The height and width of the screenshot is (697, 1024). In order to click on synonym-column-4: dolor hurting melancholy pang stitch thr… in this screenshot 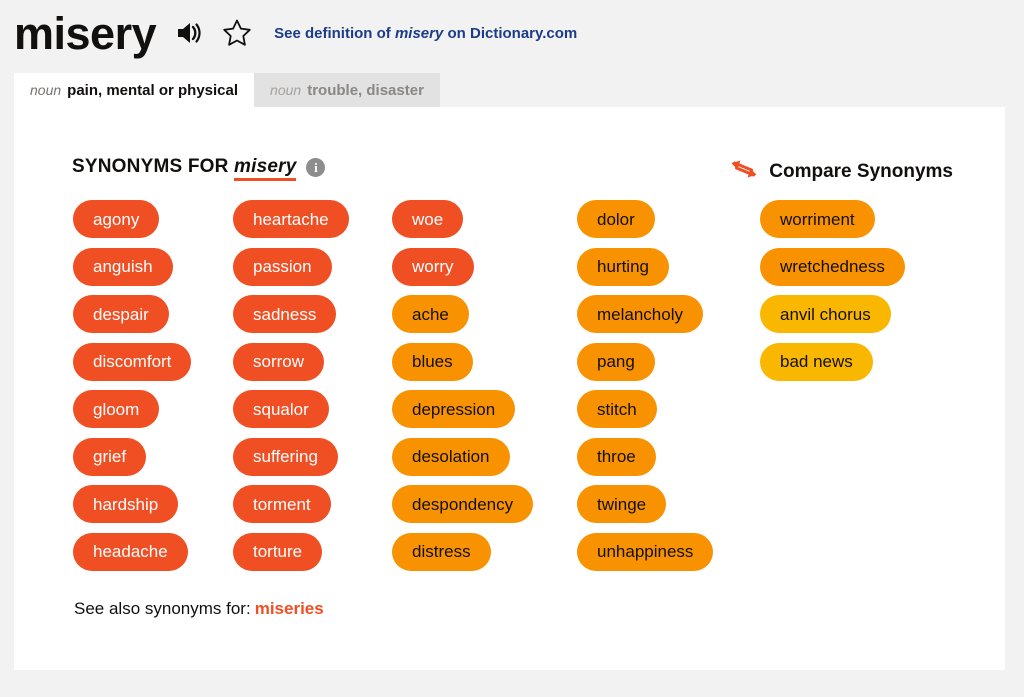, I will do `click(668, 390)`.